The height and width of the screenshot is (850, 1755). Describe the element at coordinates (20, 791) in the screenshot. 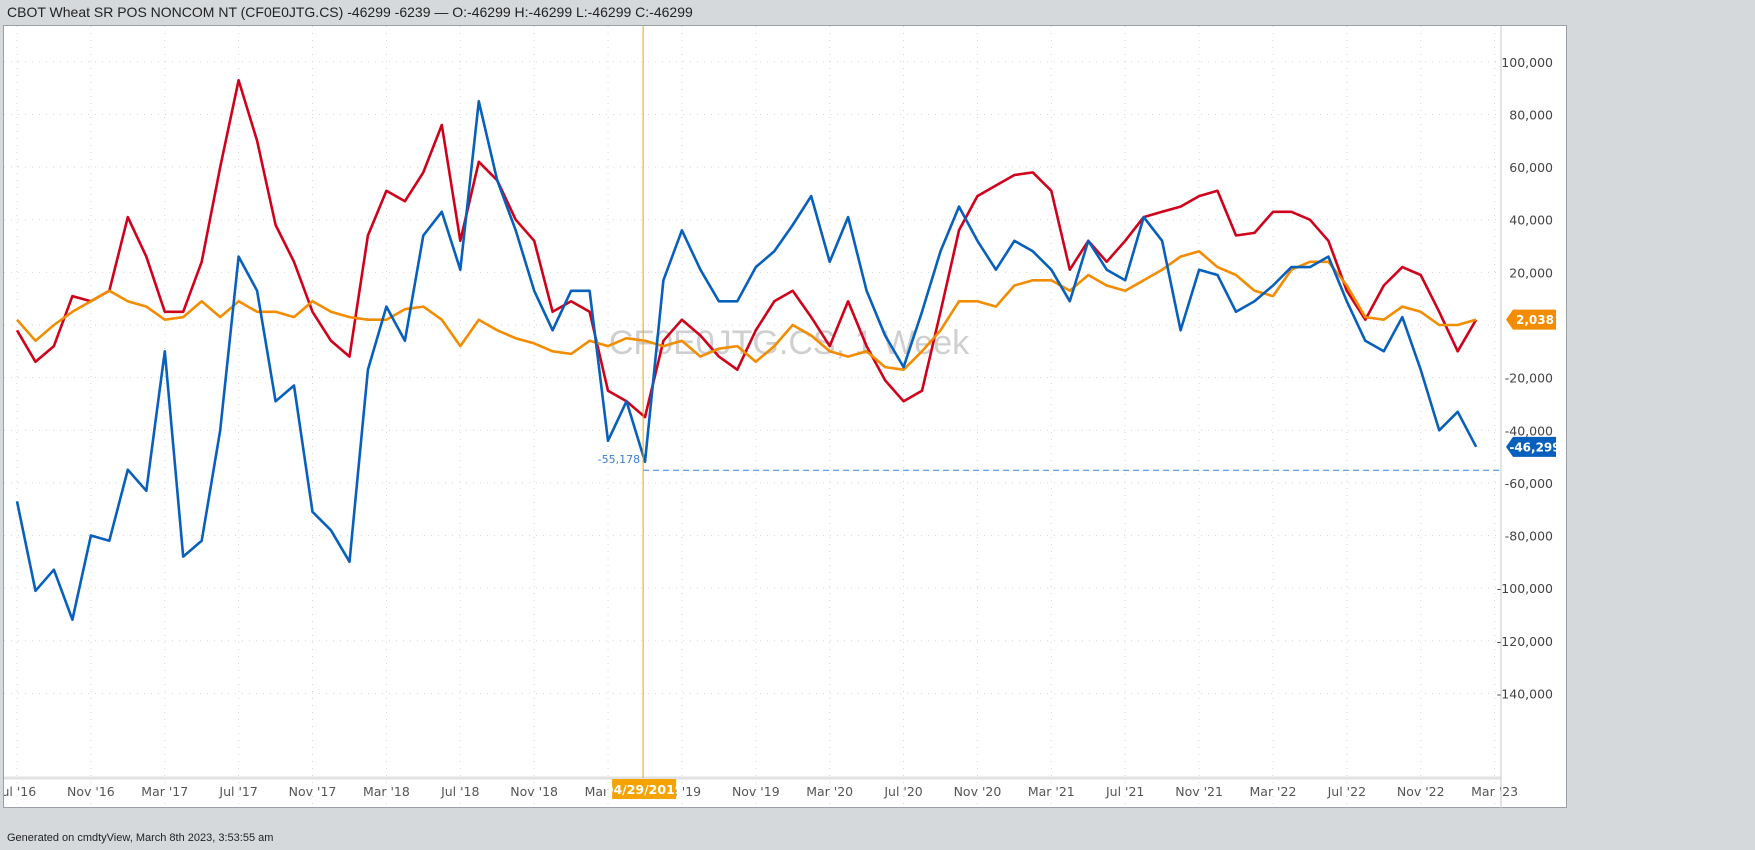

I see `x-tick-label: Jul '16` at that location.